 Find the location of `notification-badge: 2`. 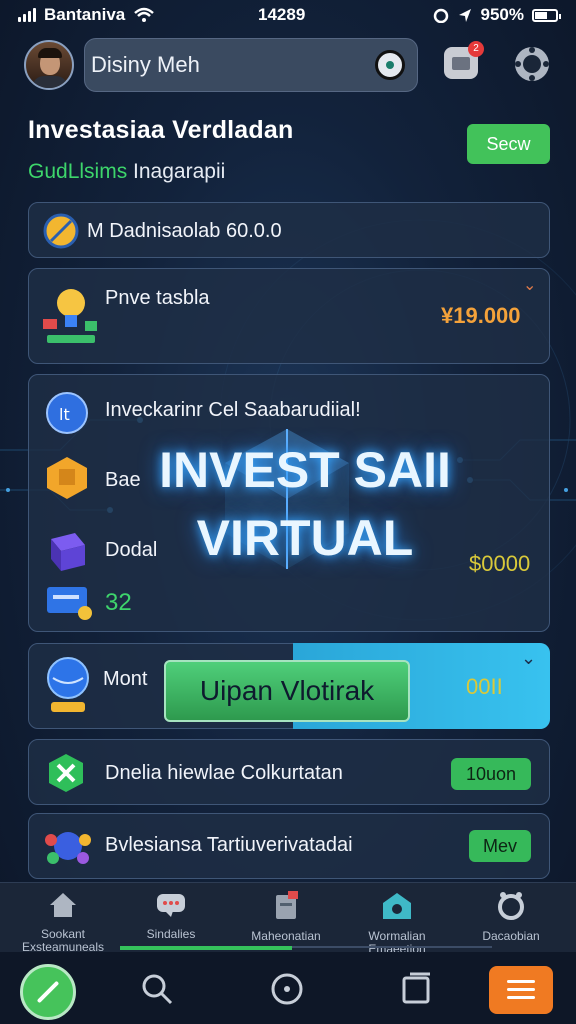

notification-badge: 2 is located at coordinates (476, 49).